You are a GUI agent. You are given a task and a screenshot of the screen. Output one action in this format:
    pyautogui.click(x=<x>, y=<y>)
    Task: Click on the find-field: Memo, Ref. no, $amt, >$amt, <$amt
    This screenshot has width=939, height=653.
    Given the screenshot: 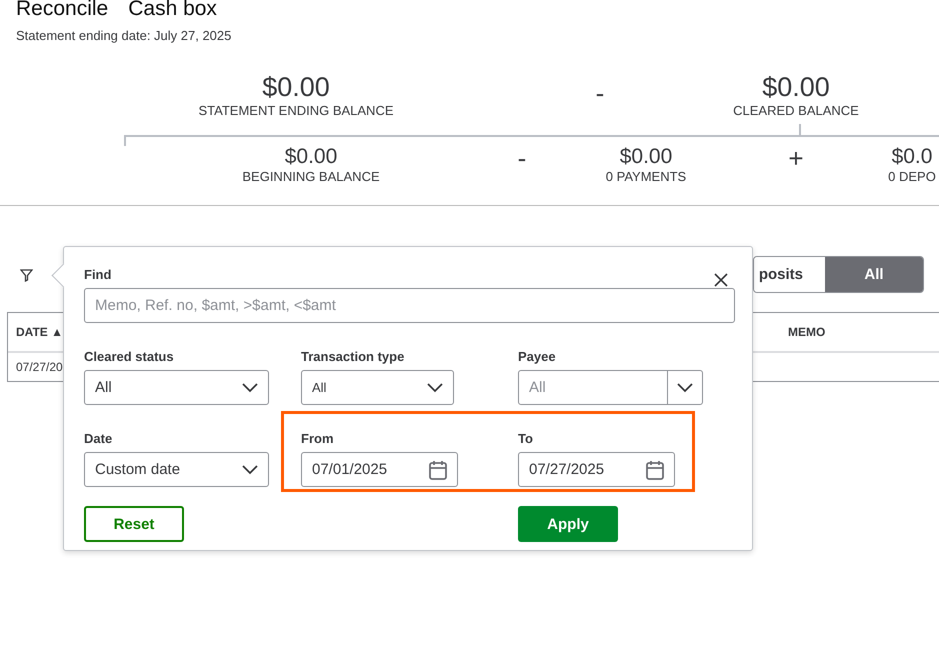 What is the action you would take?
    pyautogui.click(x=409, y=305)
    